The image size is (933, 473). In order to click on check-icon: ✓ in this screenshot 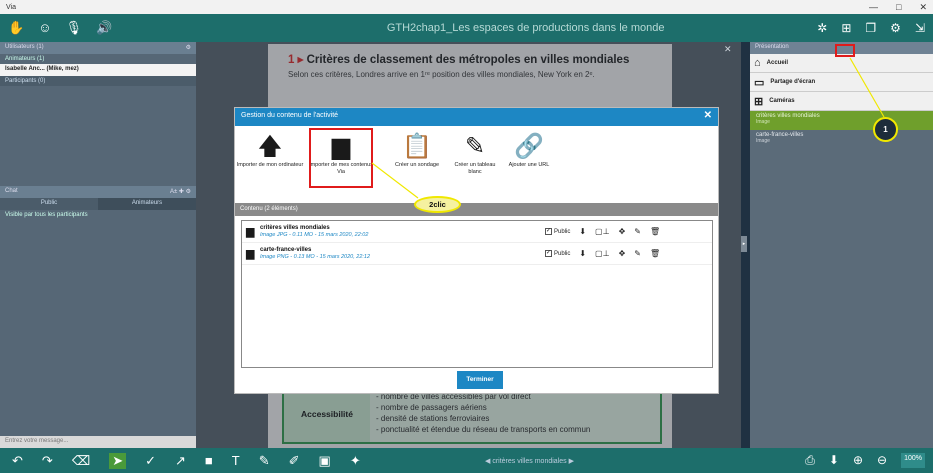, I will do `click(150, 461)`.